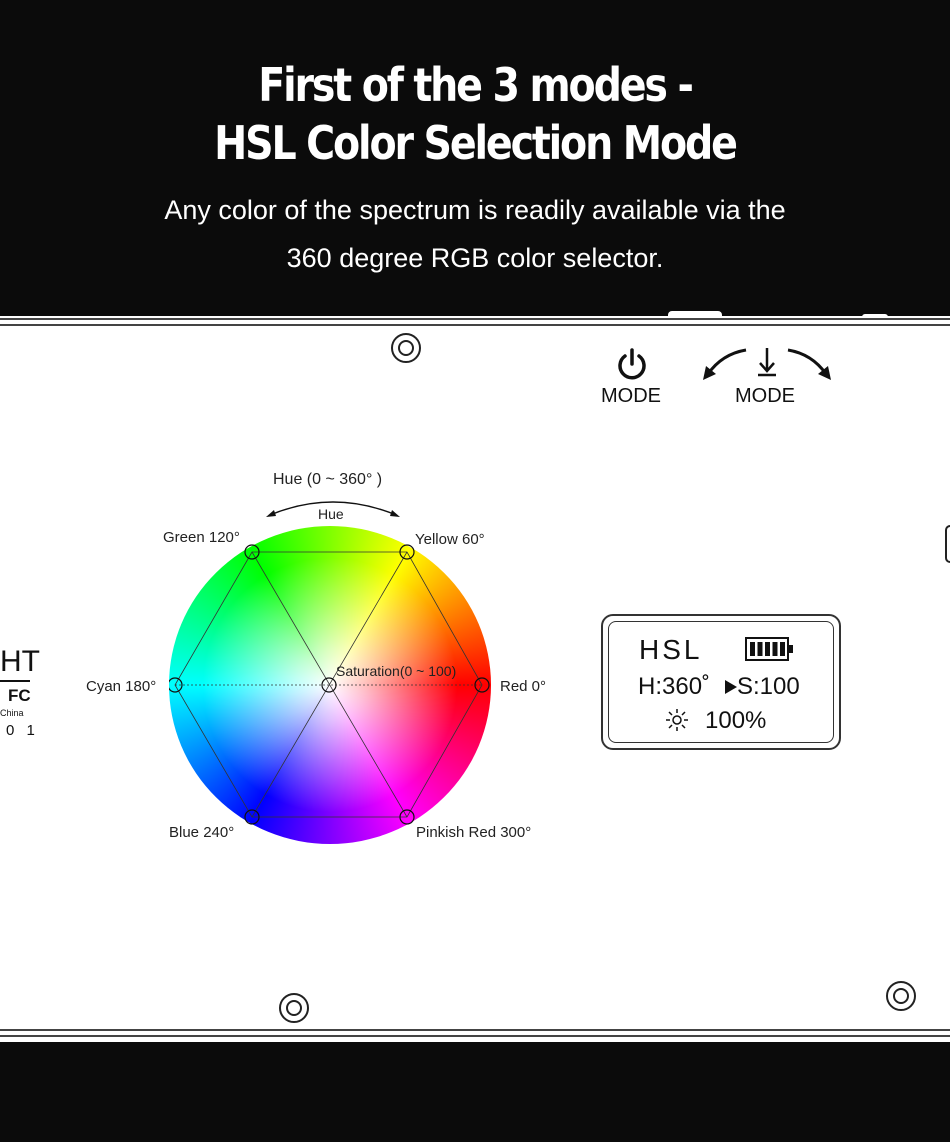 The height and width of the screenshot is (1142, 950). Describe the element at coordinates (20, 661) in the screenshot. I see `brand-text-cropped: HT` at that location.